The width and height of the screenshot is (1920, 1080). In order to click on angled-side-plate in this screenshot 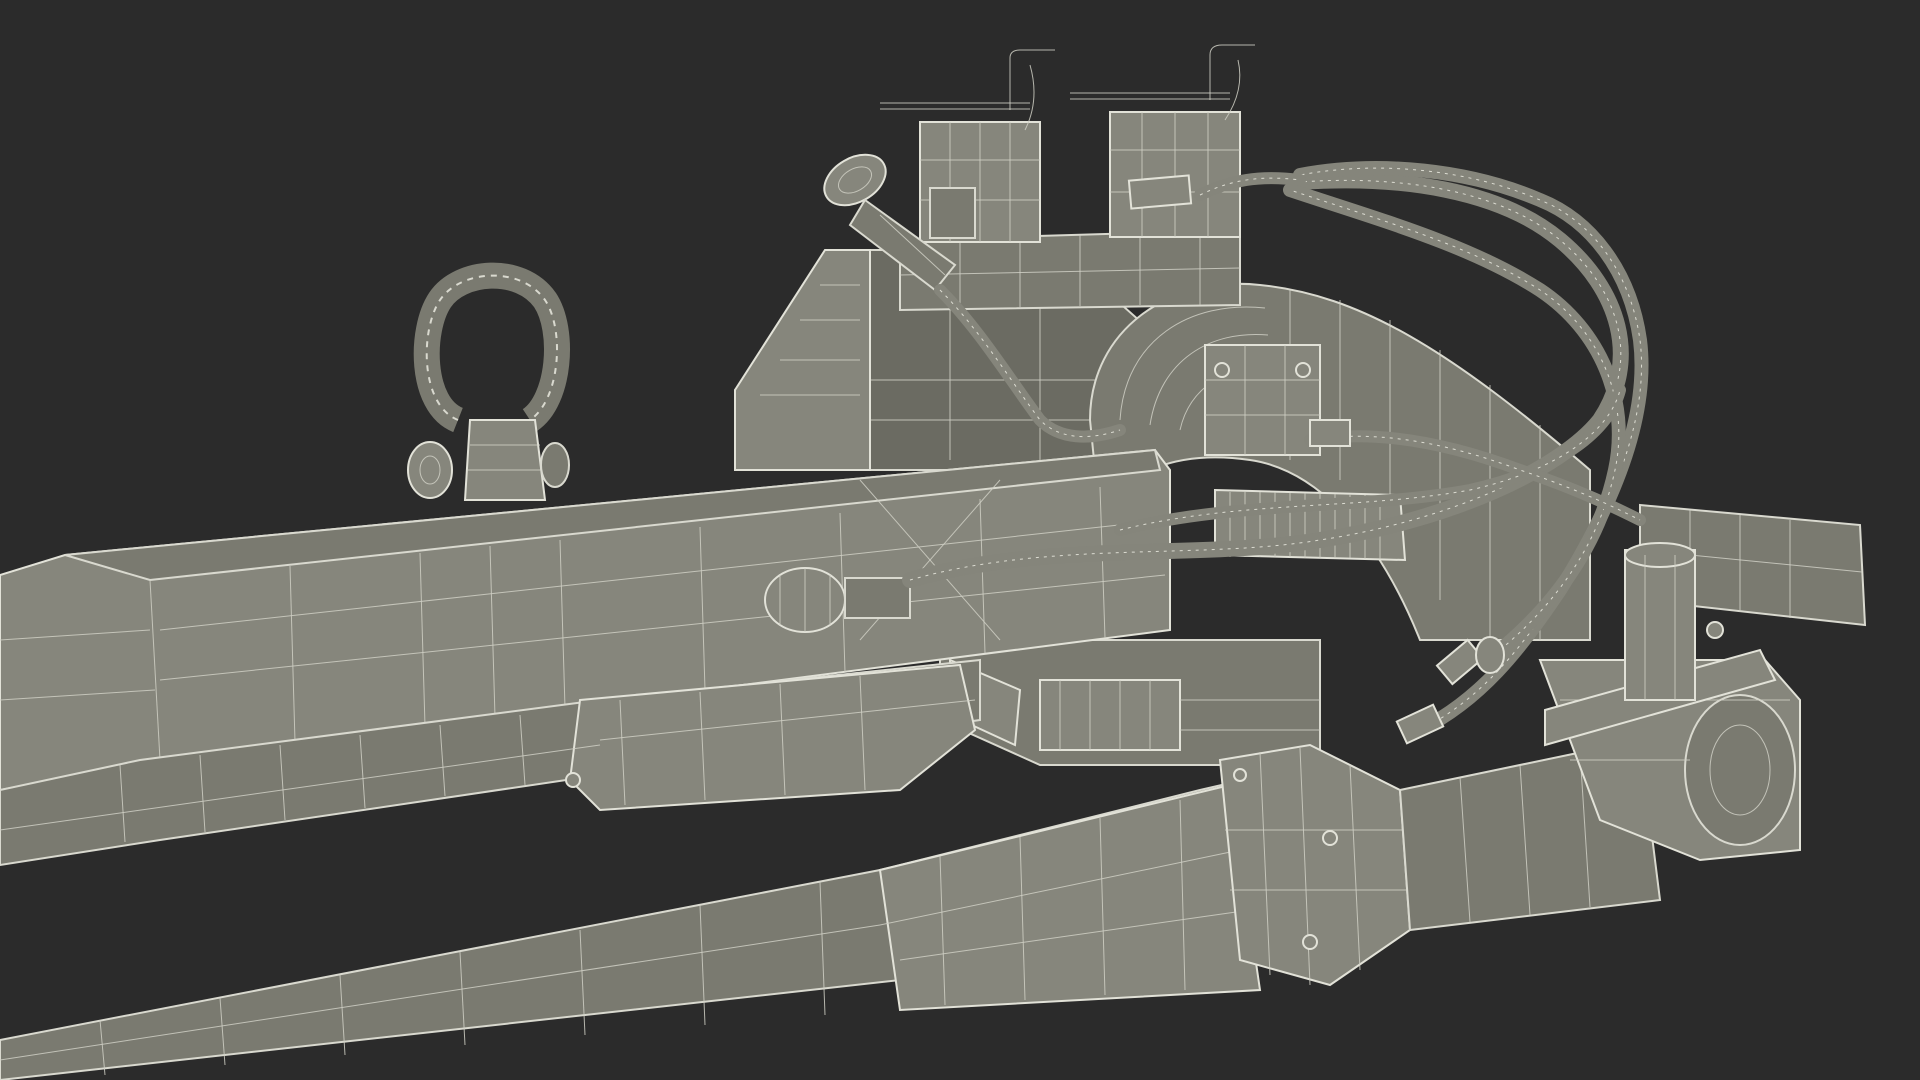, I will do `click(802, 360)`.